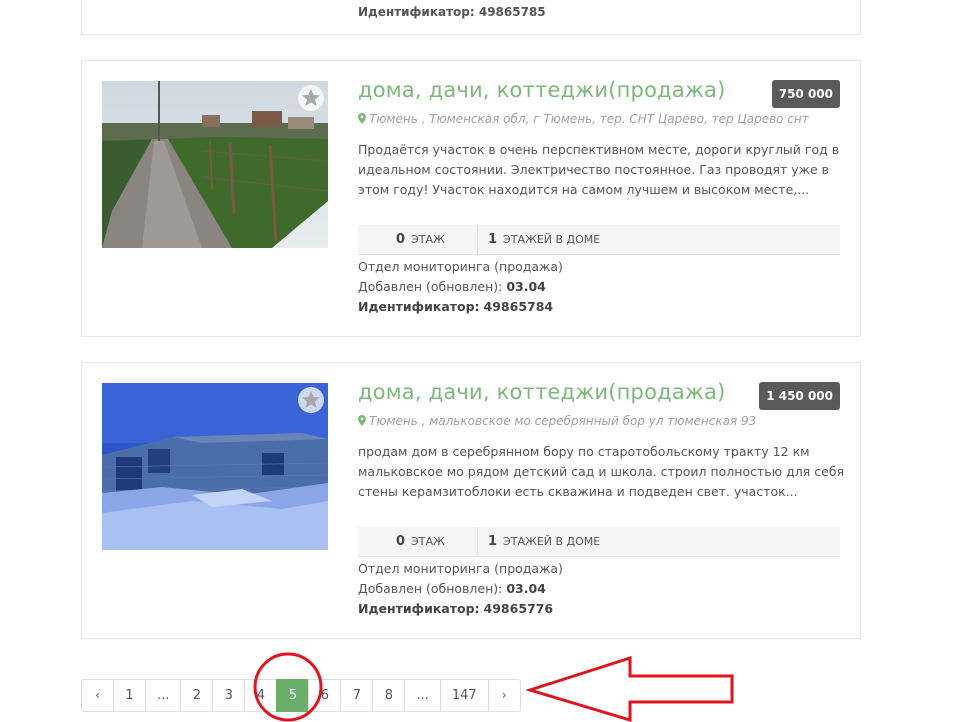 The image size is (976, 722). Describe the element at coordinates (456, 306) in the screenshot. I see `listing-identifier: Идентификатор: 49865784` at that location.